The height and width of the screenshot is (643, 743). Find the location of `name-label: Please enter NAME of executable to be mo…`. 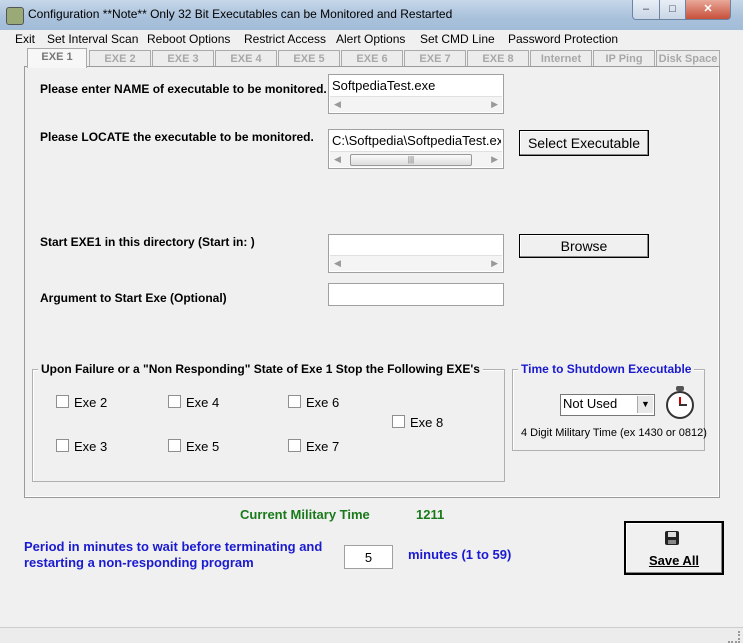

name-label: Please enter NAME of executable to be mo… is located at coordinates (183, 89).